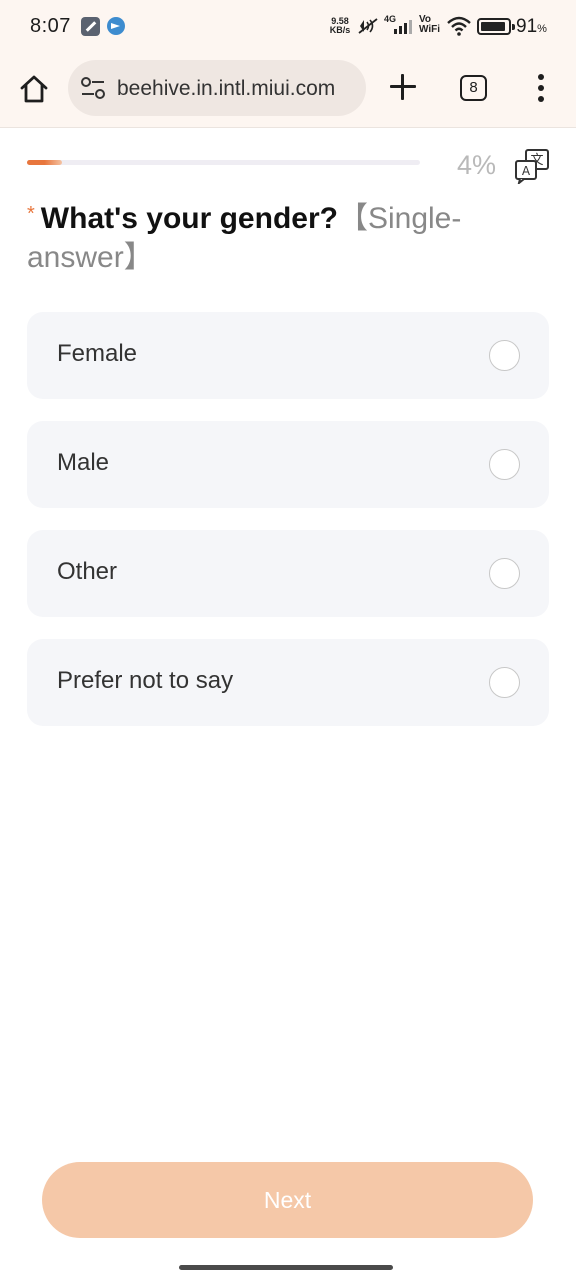  Describe the element at coordinates (90, 26) in the screenshot. I see `wrench-icon` at that location.